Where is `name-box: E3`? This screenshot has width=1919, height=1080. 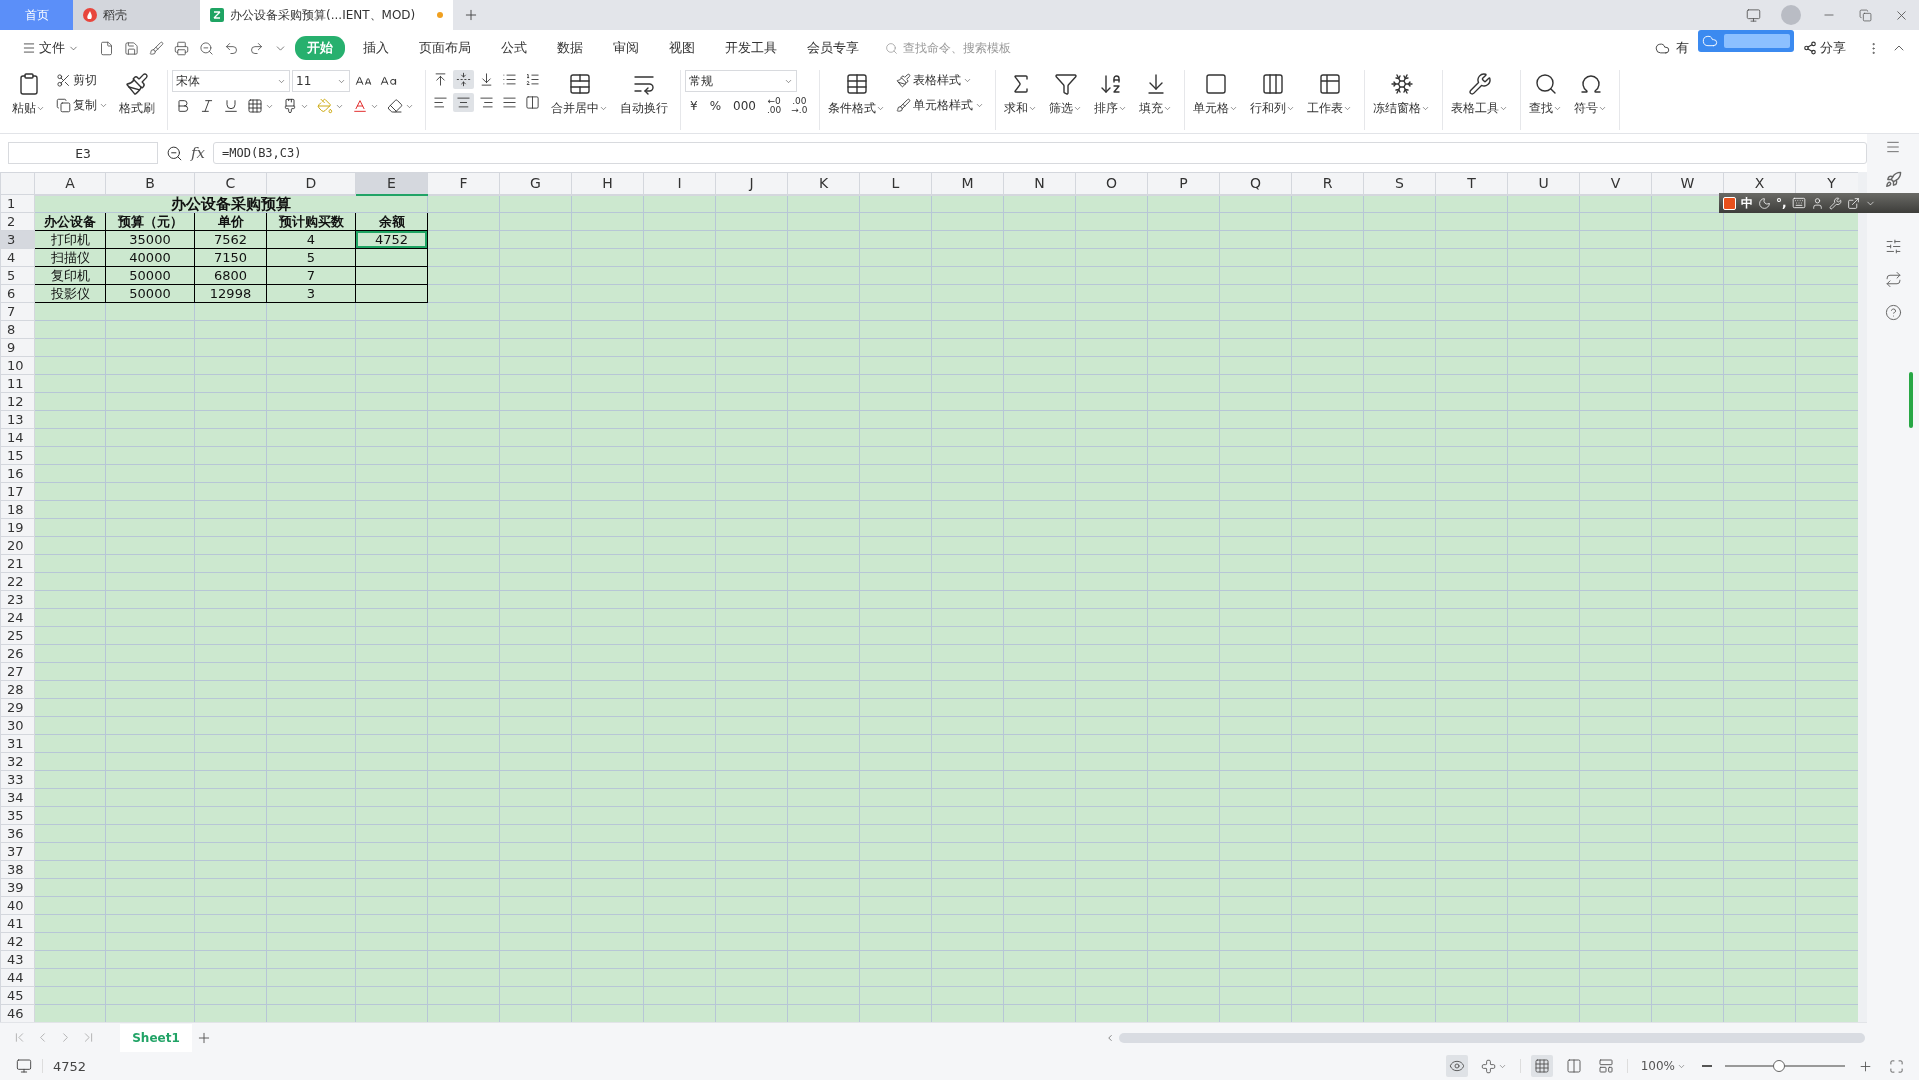 name-box: E3 is located at coordinates (83, 153).